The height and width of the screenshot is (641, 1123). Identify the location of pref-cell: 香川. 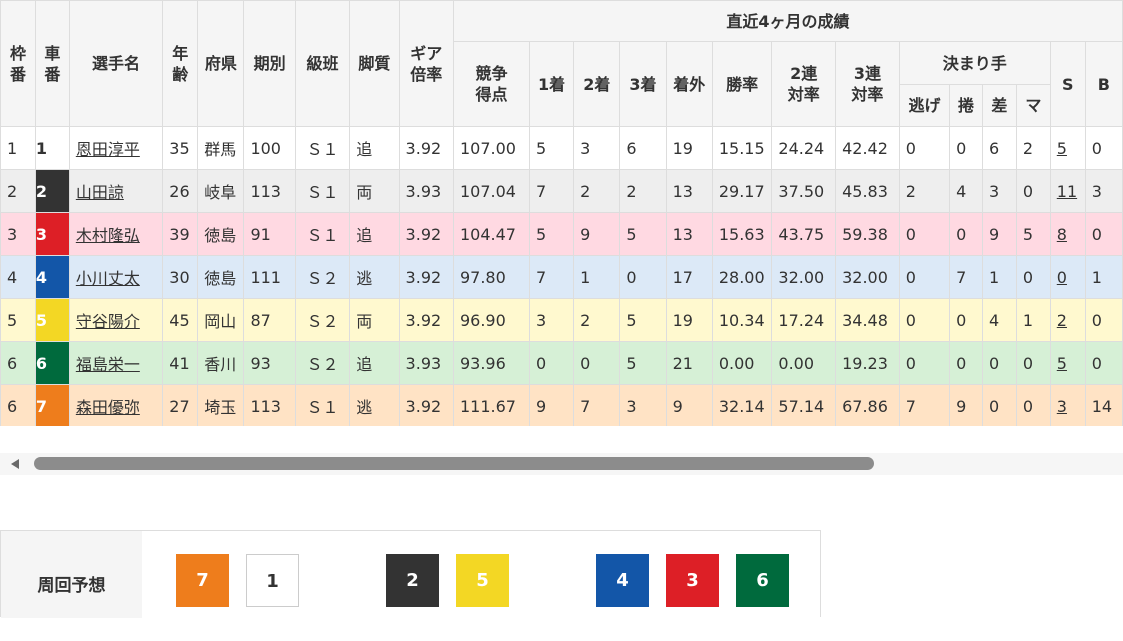
(221, 363).